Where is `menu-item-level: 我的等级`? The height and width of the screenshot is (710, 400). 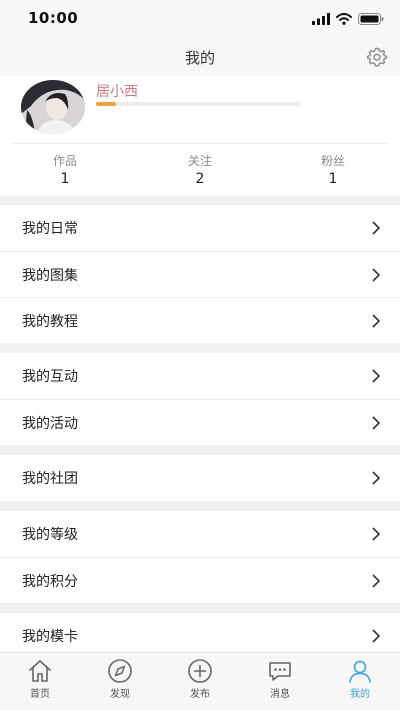
menu-item-level: 我的等级 is located at coordinates (200, 534).